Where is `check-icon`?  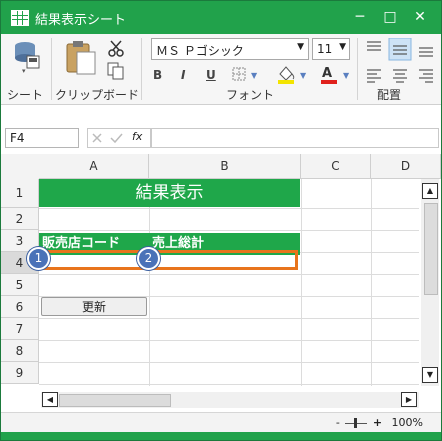
check-icon is located at coordinates (117, 138).